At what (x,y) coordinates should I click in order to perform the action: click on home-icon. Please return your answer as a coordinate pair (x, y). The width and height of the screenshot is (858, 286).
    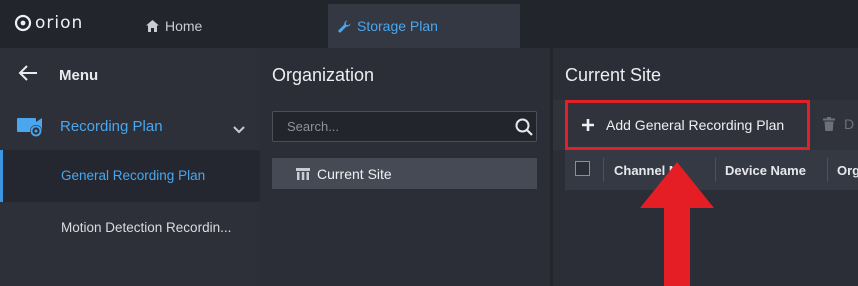
    Looking at the image, I should click on (152, 26).